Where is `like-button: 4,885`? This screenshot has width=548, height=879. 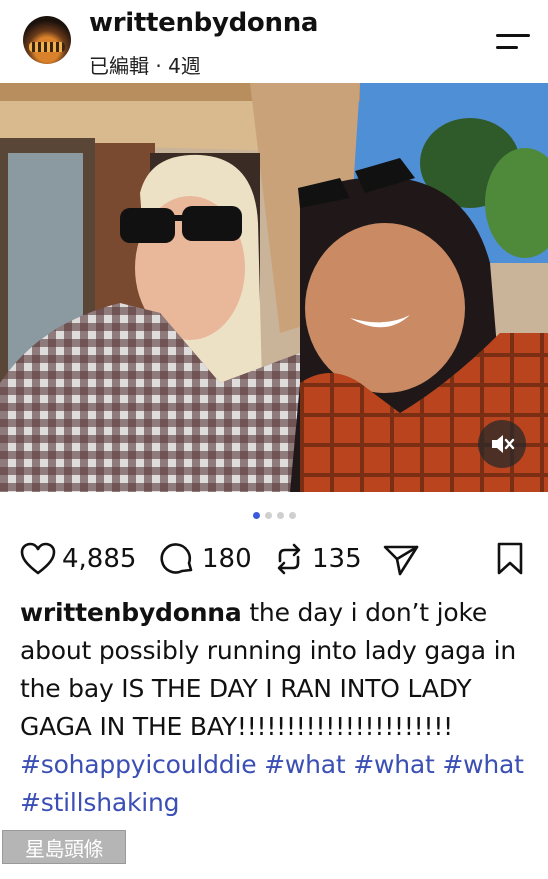
like-button: 4,885 is located at coordinates (78, 559).